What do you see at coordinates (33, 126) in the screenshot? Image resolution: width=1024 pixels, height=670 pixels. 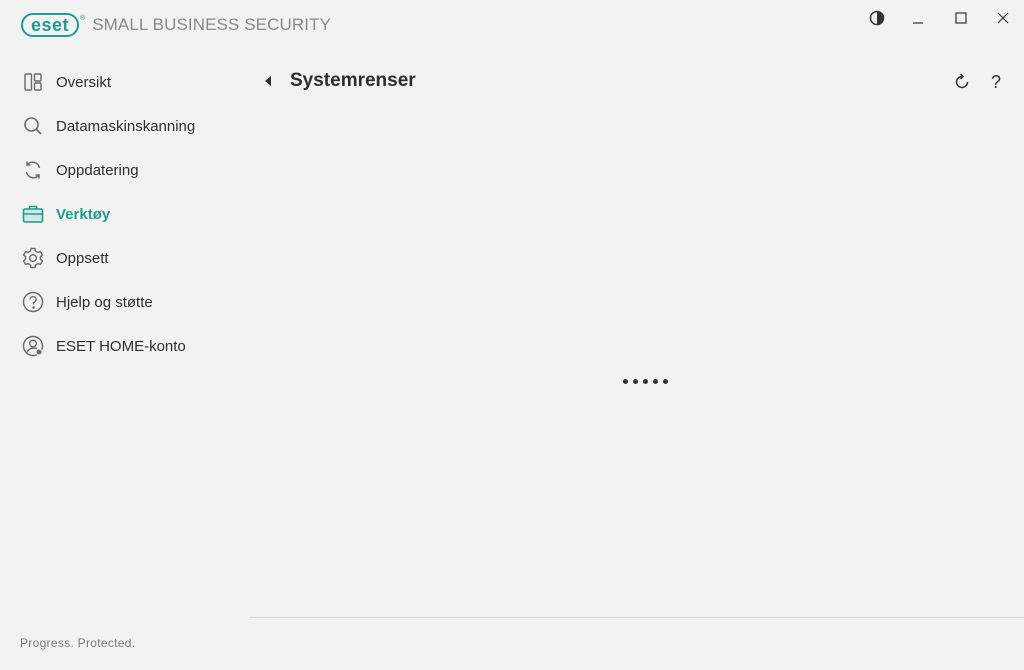 I see `search-icon` at bounding box center [33, 126].